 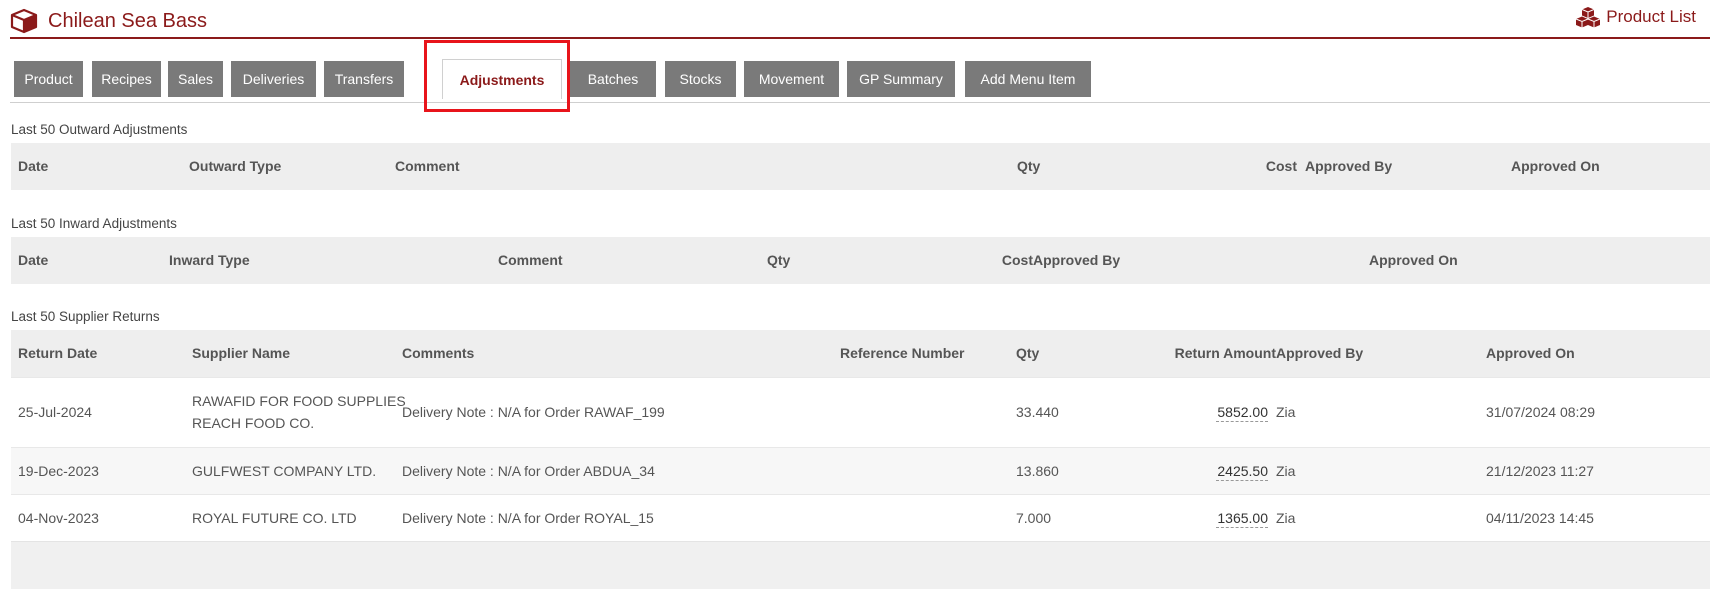 What do you see at coordinates (438, 353) in the screenshot?
I see `column-header: Comments` at bounding box center [438, 353].